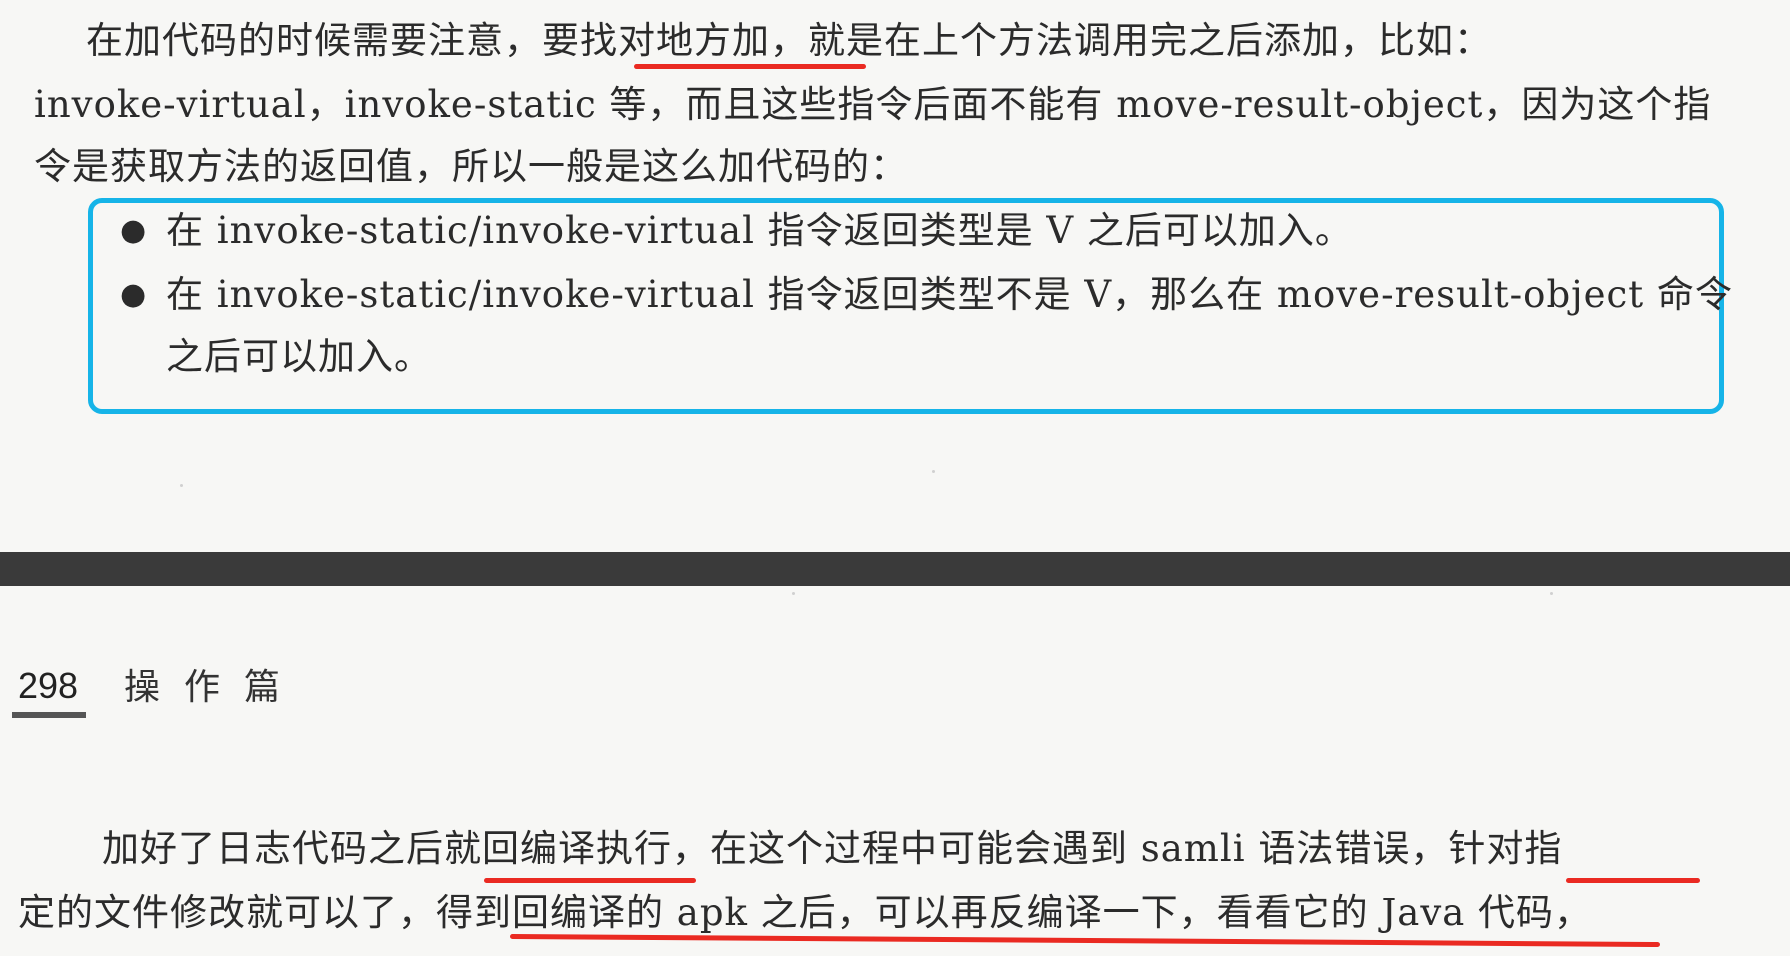 This screenshot has height=956, width=1790. I want to click on page-number-underline, so click(49, 715).